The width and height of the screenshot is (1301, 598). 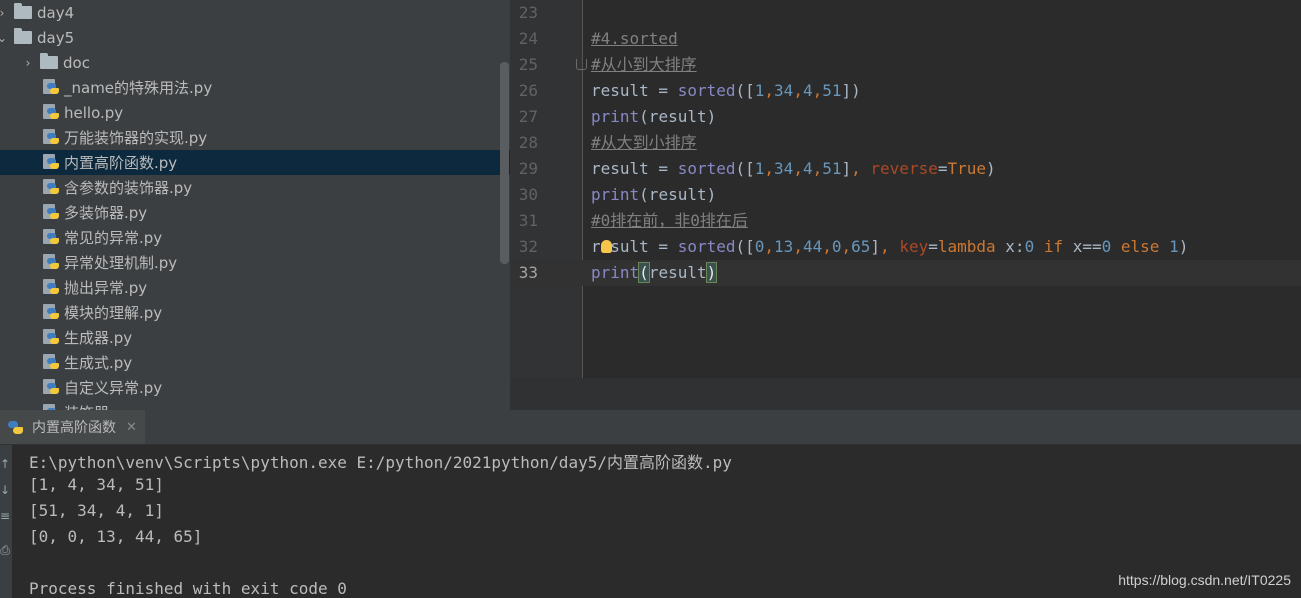 I want to click on tree-item-label: day4, so click(x=56, y=12).